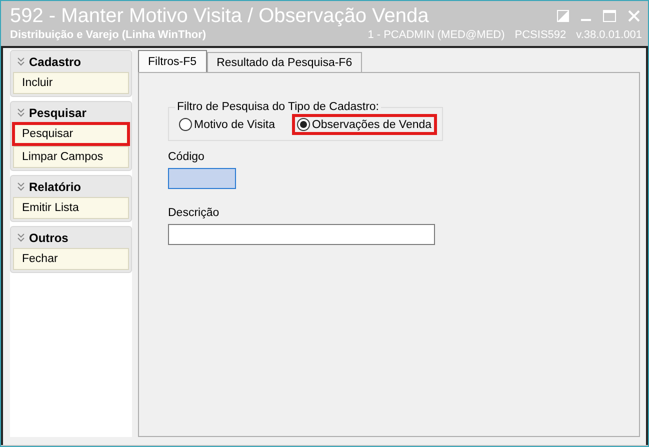 The image size is (649, 447). What do you see at coordinates (57, 113) in the screenshot?
I see `group-title: Pesquisar` at bounding box center [57, 113].